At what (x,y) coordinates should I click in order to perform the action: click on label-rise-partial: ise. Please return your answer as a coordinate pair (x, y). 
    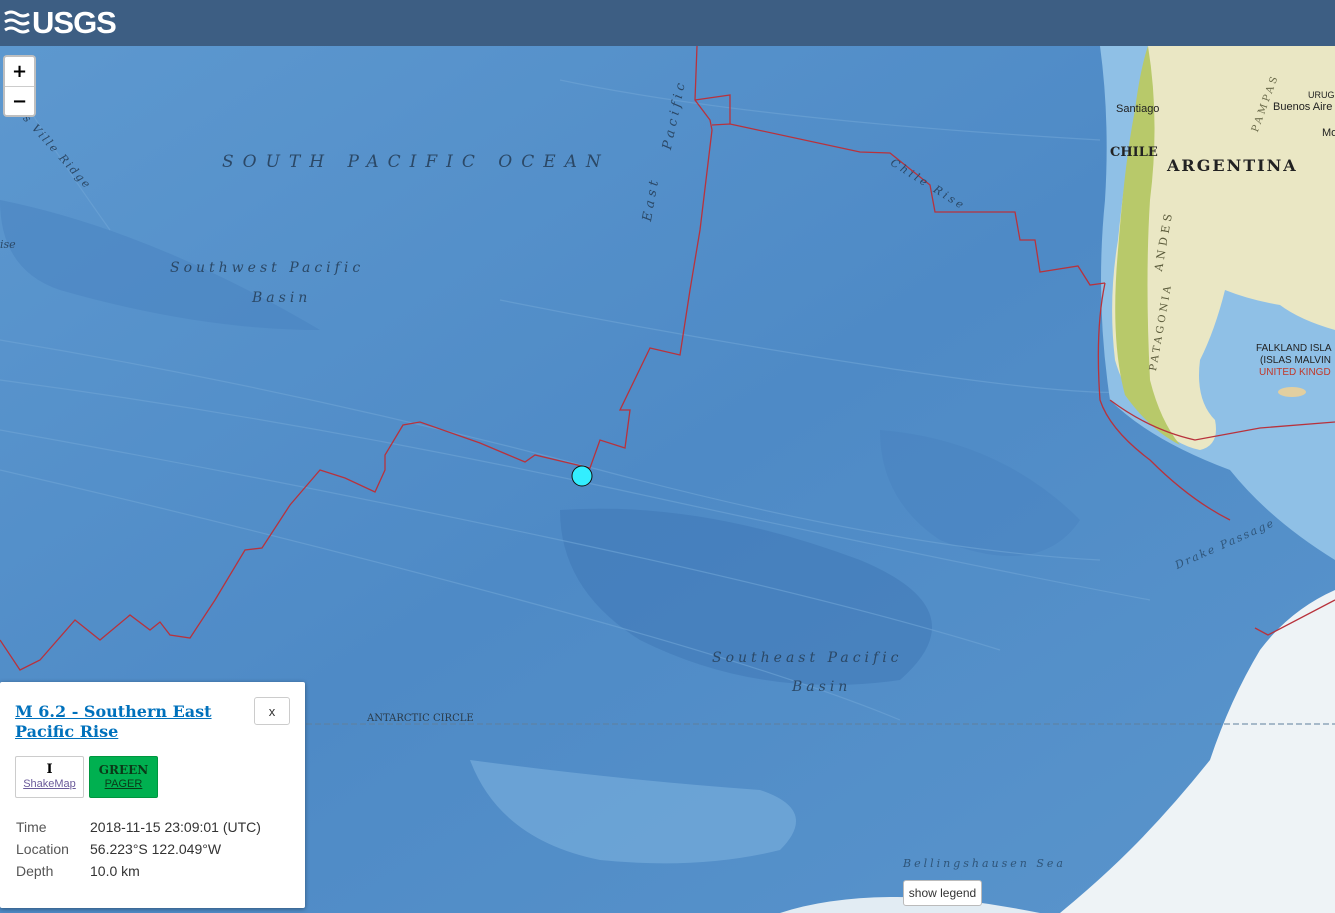
    Looking at the image, I should click on (8, 244).